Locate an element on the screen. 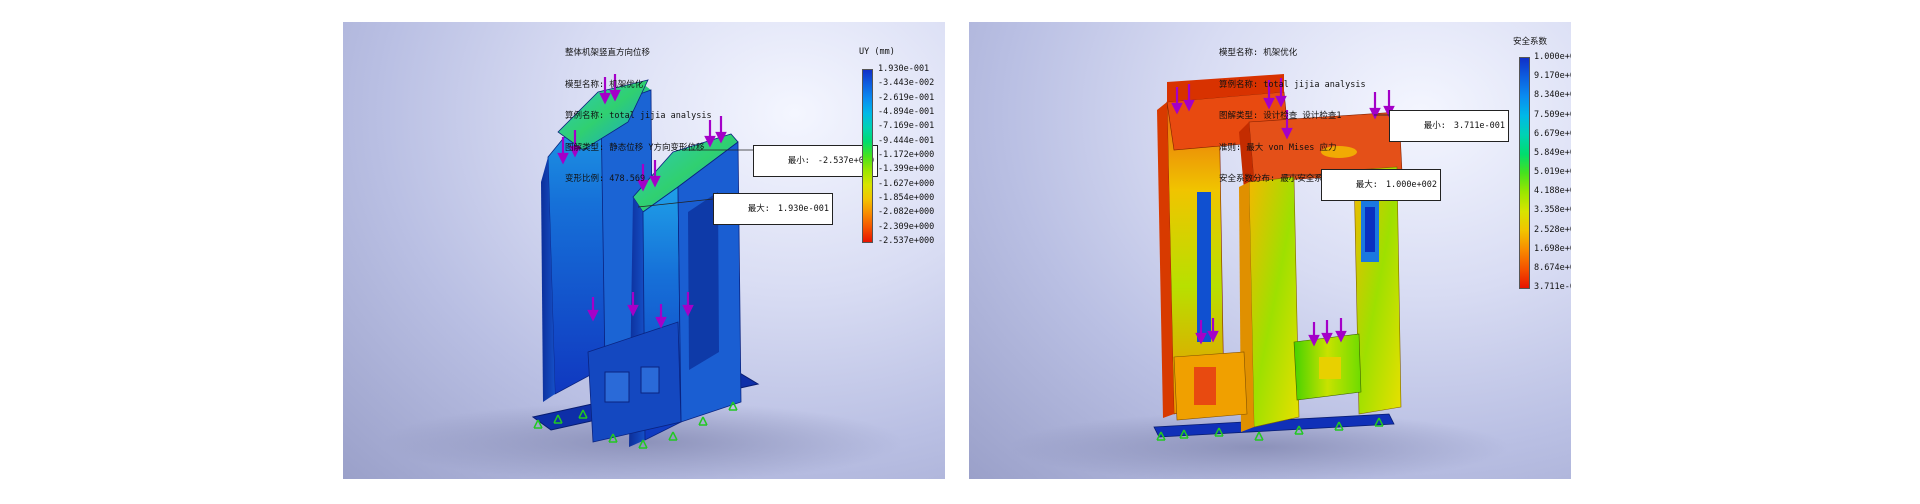 The width and height of the screenshot is (1920, 504). legend-tick-label: -4.894e-001 is located at coordinates (906, 112).